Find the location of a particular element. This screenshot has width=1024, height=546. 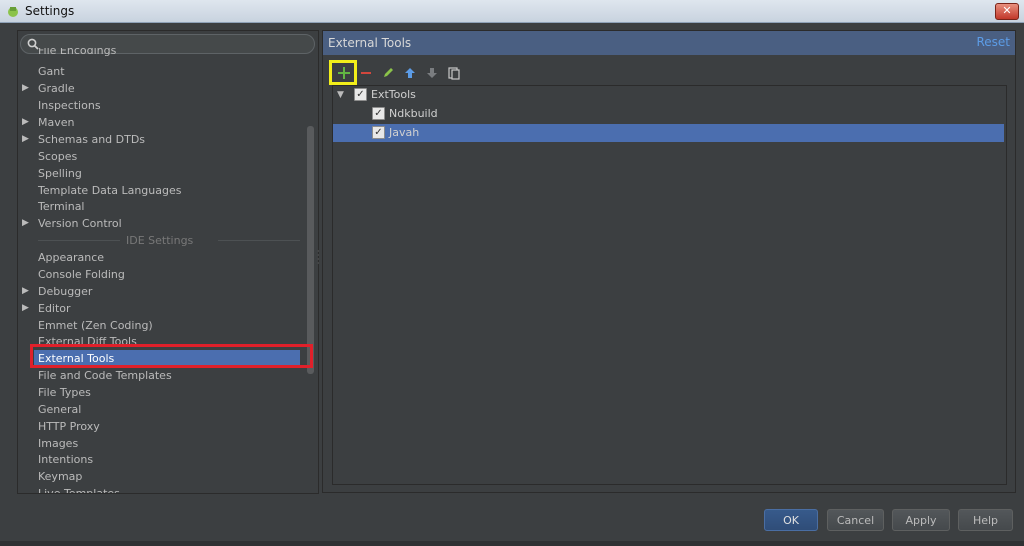

panel-header: External Tools Reset is located at coordinates (669, 43).